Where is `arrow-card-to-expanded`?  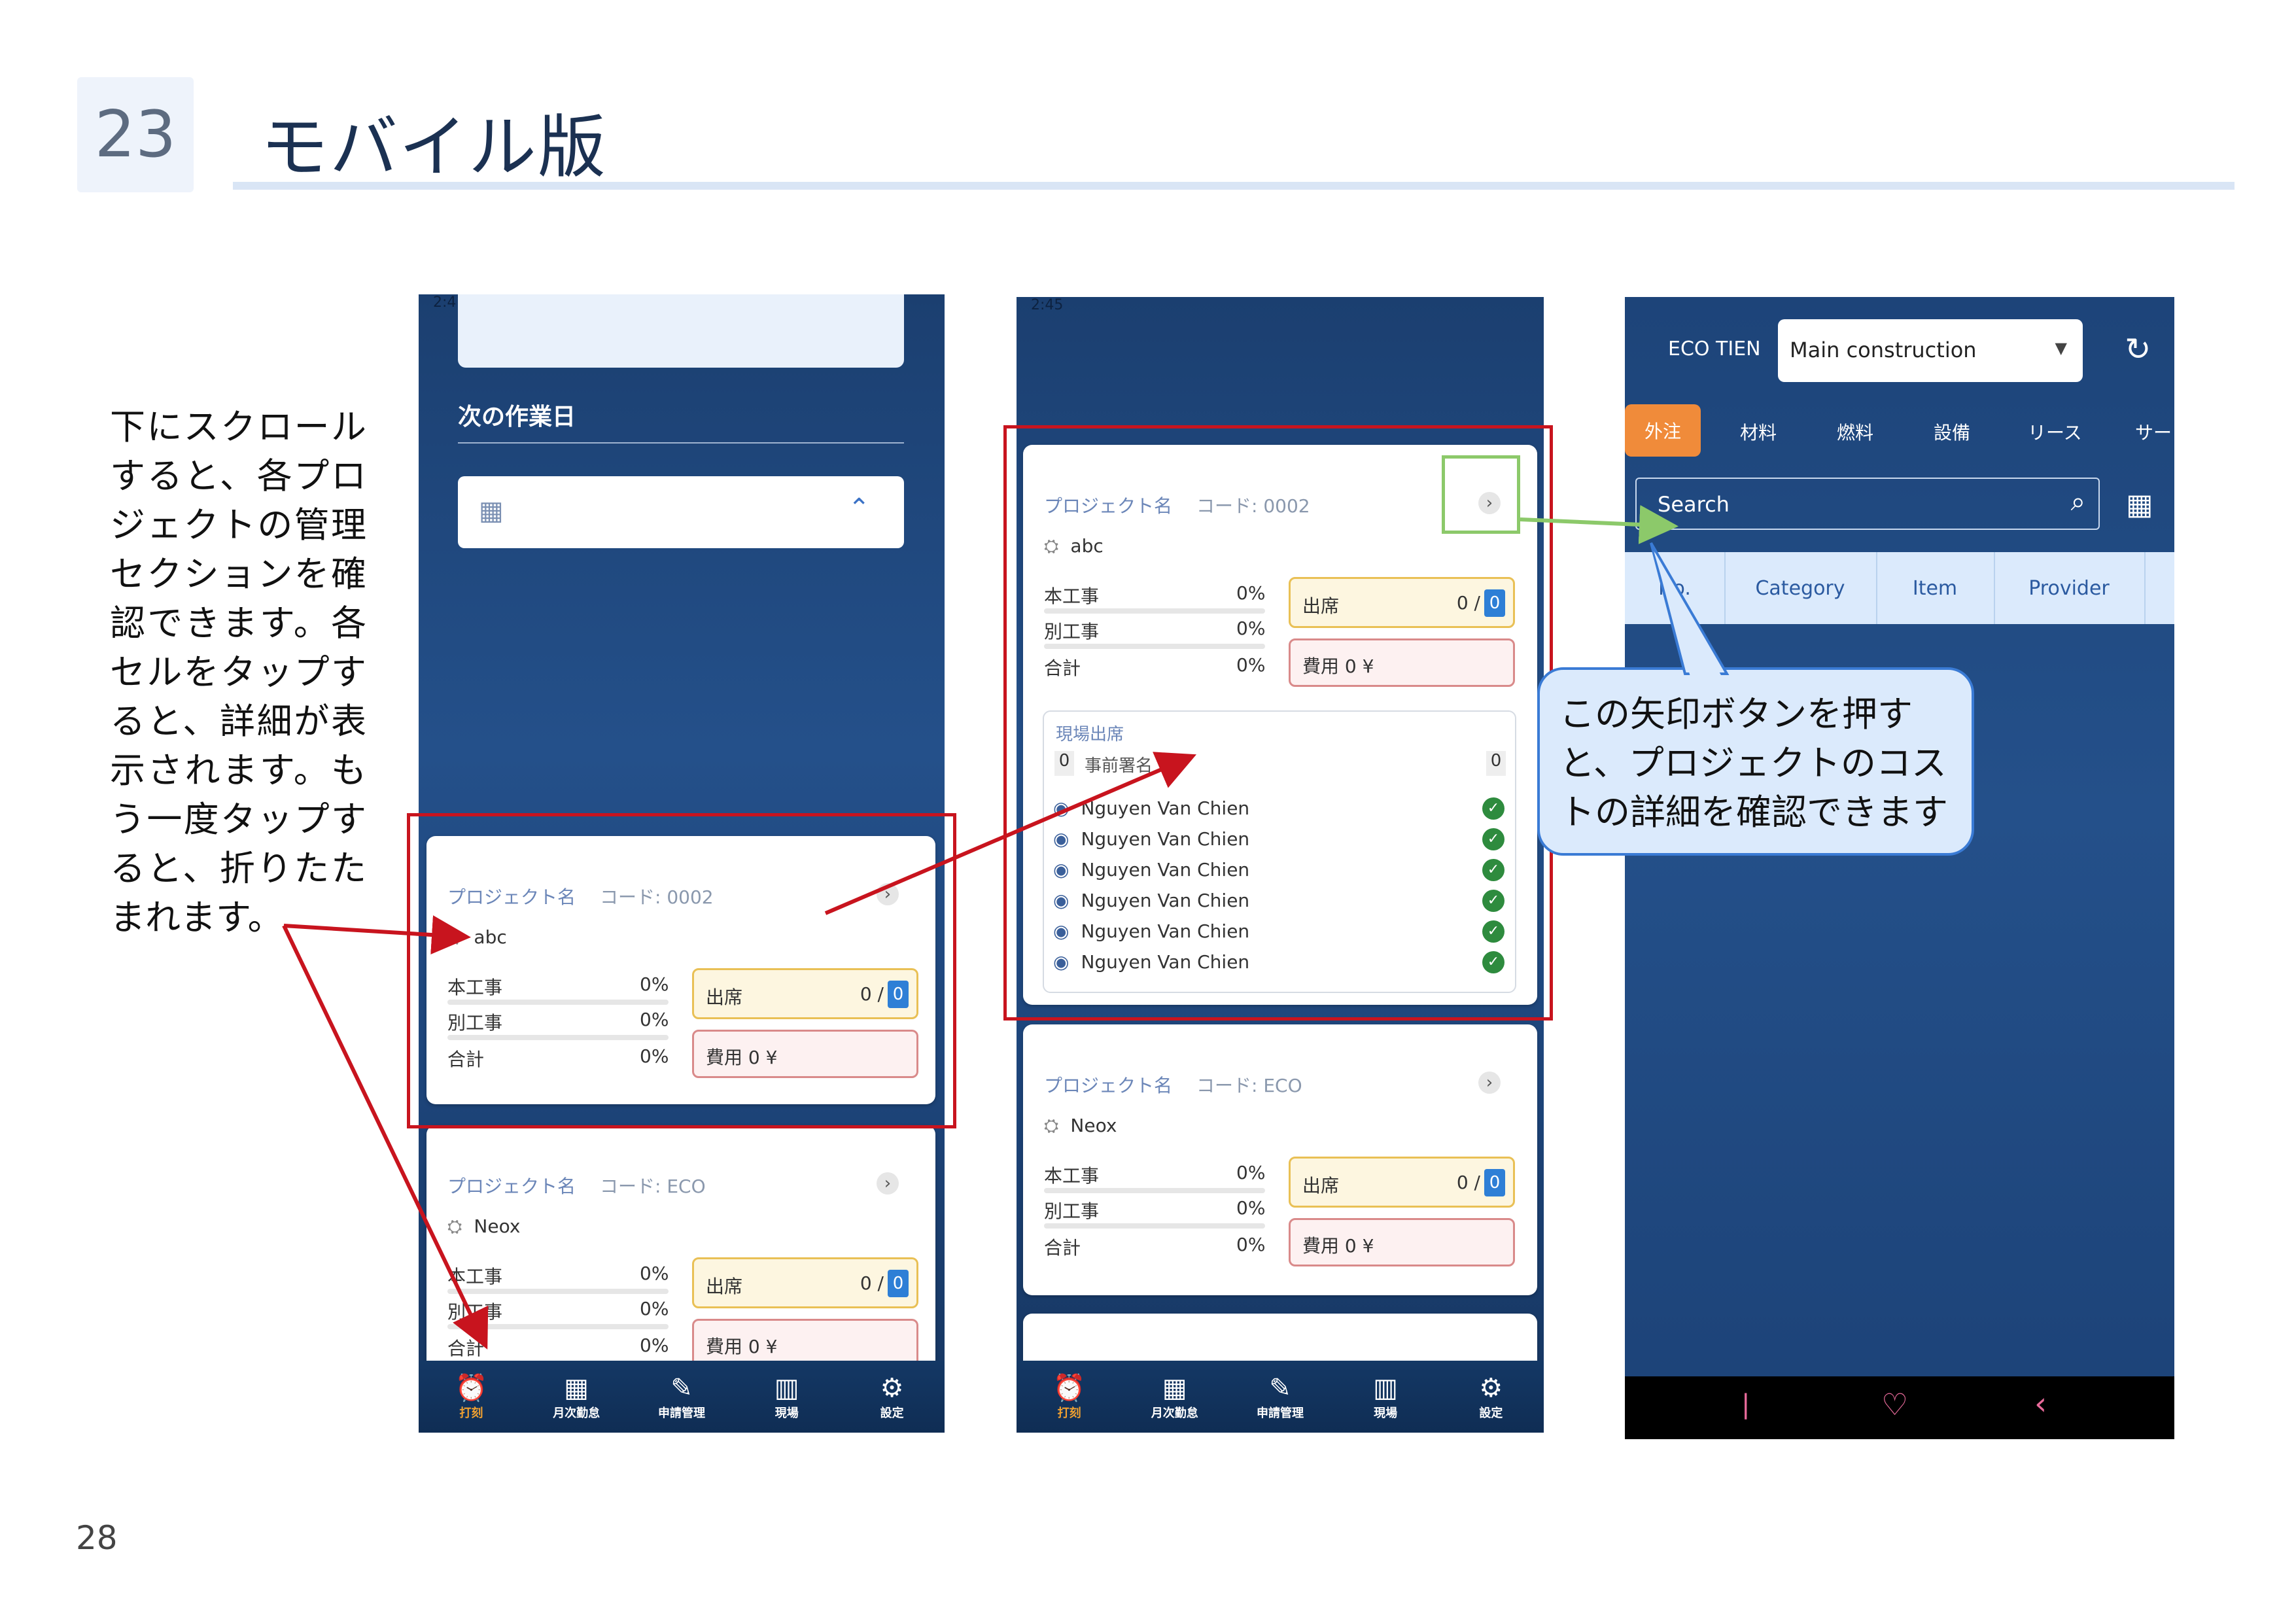 arrow-card-to-expanded is located at coordinates (1010, 834).